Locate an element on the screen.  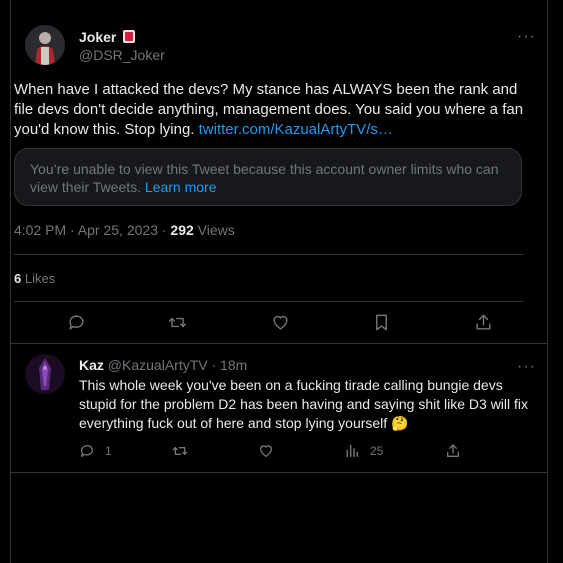
kaz-avatar is located at coordinates (45, 374).